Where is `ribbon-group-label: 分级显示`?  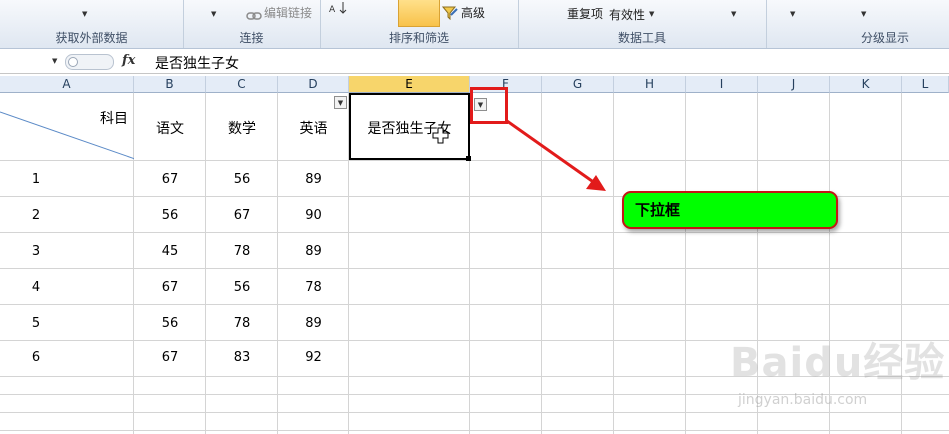
ribbon-group-label: 分级显示 is located at coordinates (884, 38).